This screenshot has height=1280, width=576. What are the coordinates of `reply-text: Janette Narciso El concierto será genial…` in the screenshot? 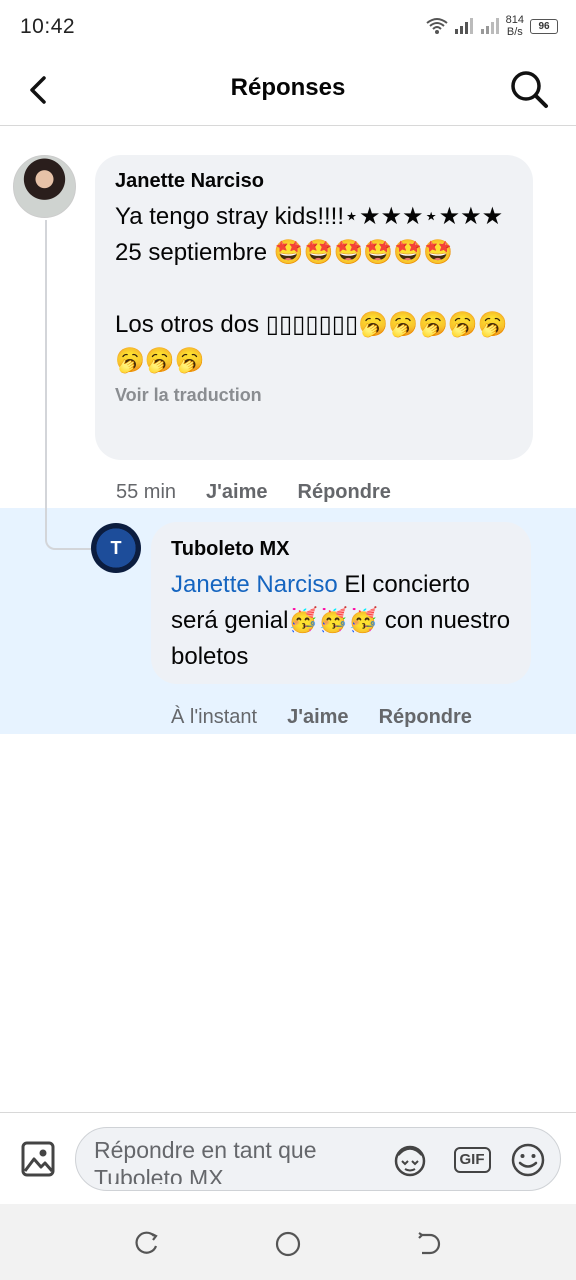 It's located at (341, 621).